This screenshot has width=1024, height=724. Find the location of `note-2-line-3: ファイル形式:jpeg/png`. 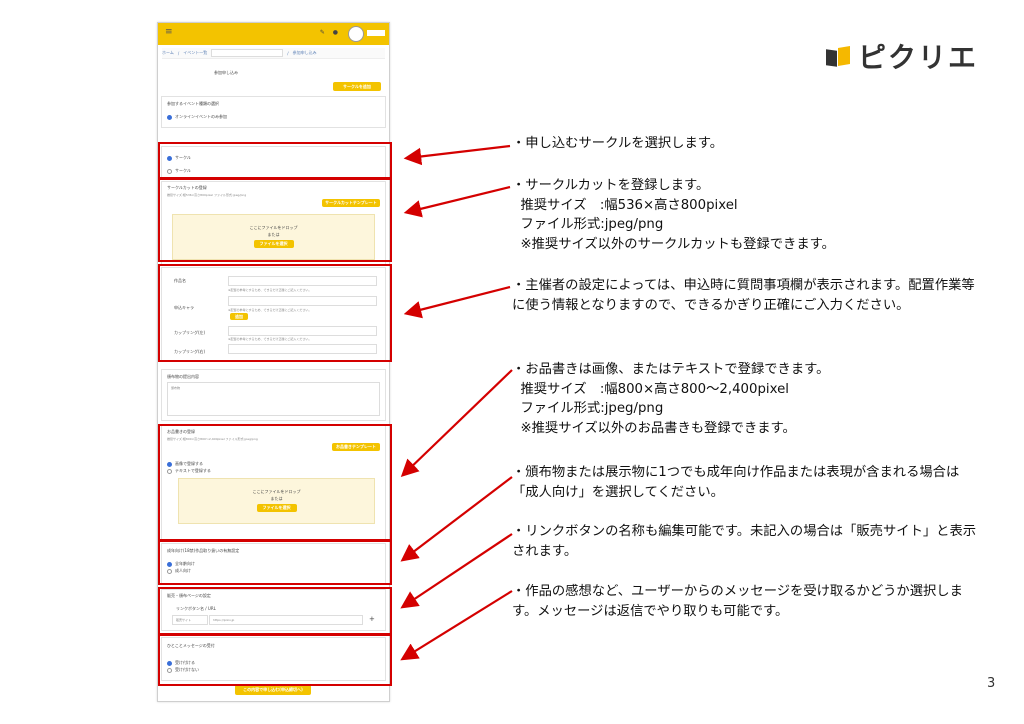

note-2-line-3: ファイル形式:jpeg/png is located at coordinates (588, 224).